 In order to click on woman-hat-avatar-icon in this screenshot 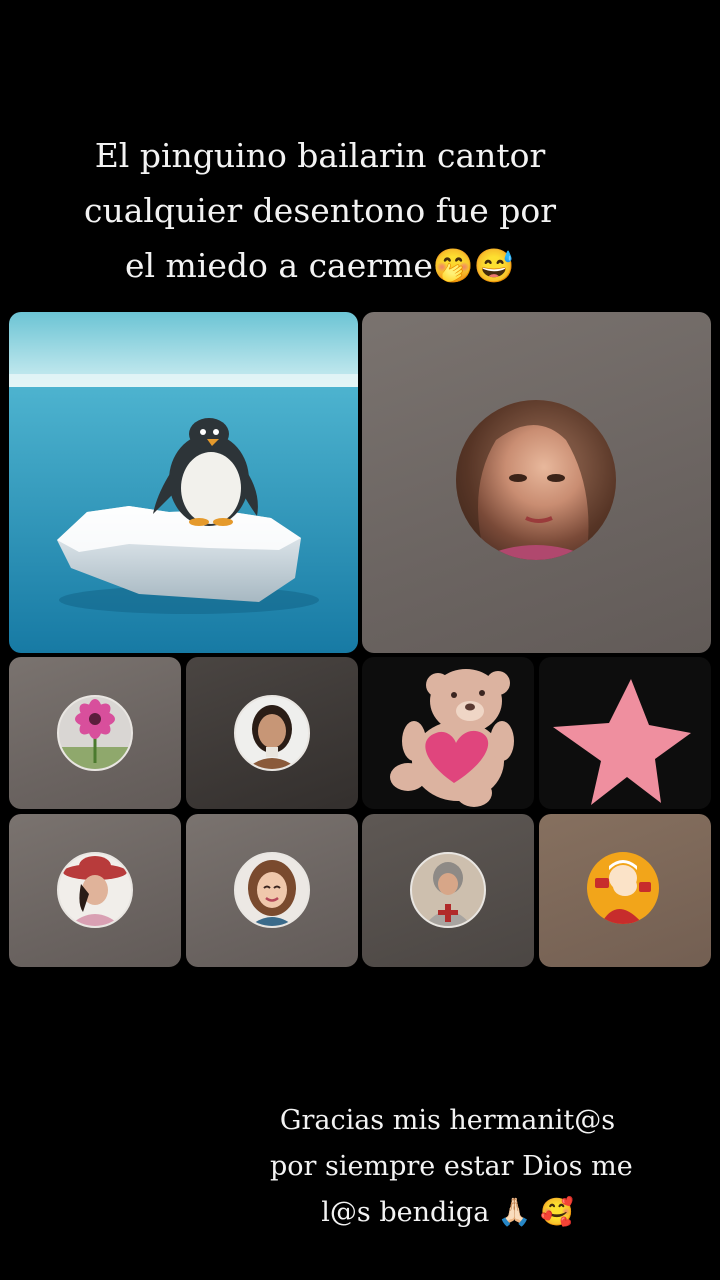, I will do `click(95, 890)`.